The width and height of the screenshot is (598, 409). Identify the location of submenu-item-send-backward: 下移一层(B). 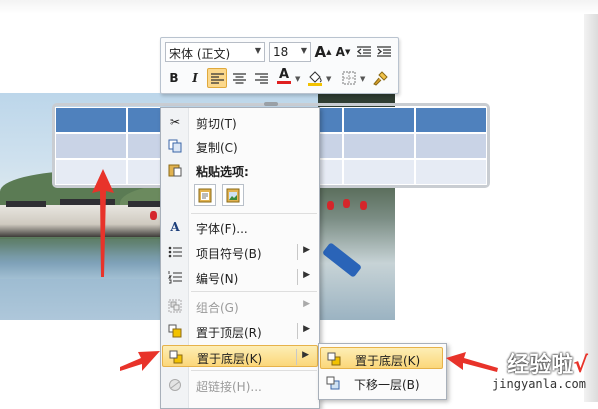
(381, 383).